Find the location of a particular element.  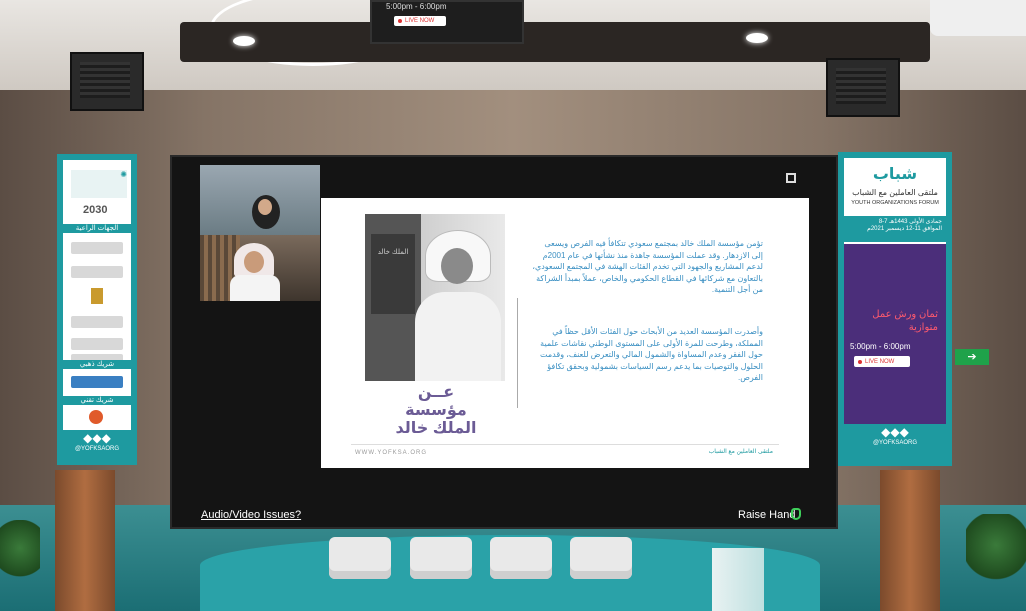

shabab-logo: شباب is located at coordinates (895, 174).